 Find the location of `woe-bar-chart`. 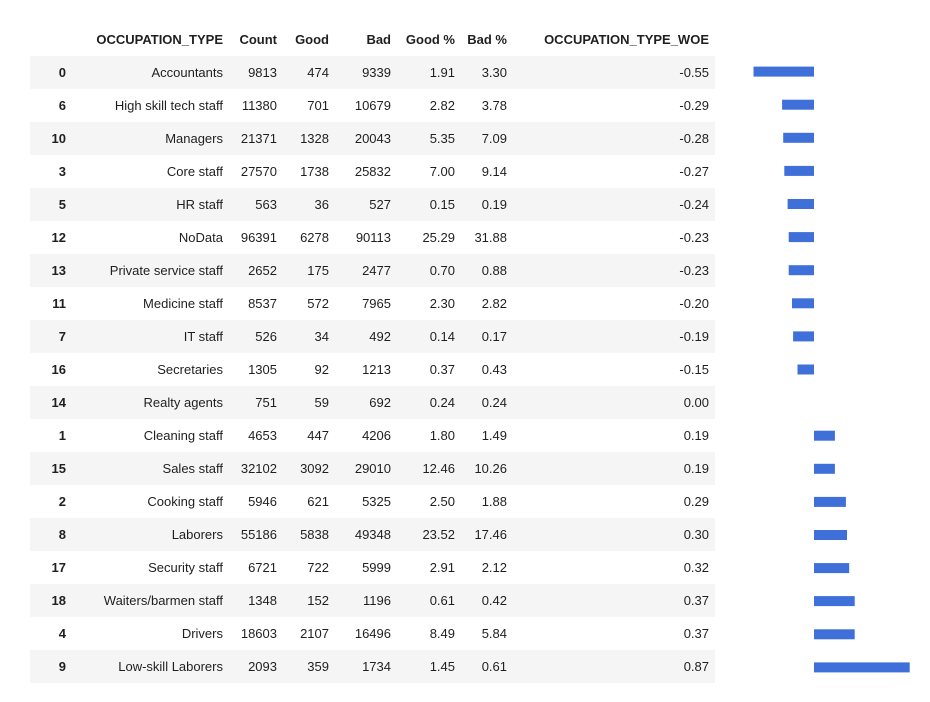

woe-bar-chart is located at coordinates (831, 369).